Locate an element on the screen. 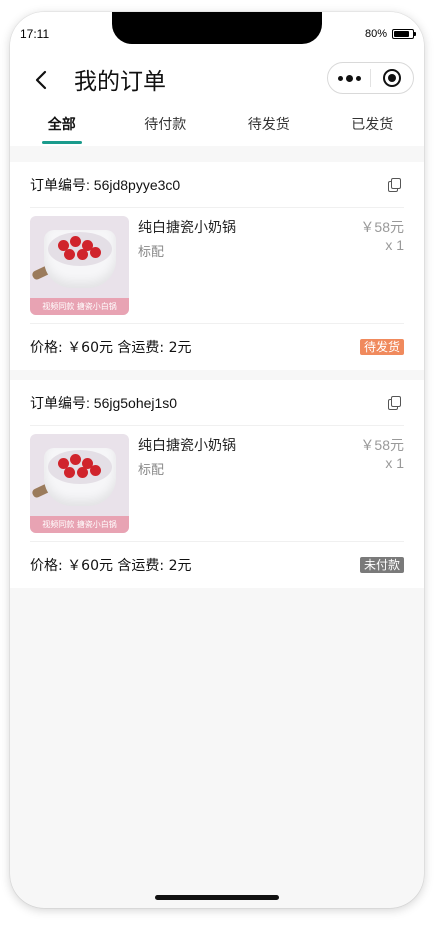  tab-shipped: 已发货 is located at coordinates (373, 126).